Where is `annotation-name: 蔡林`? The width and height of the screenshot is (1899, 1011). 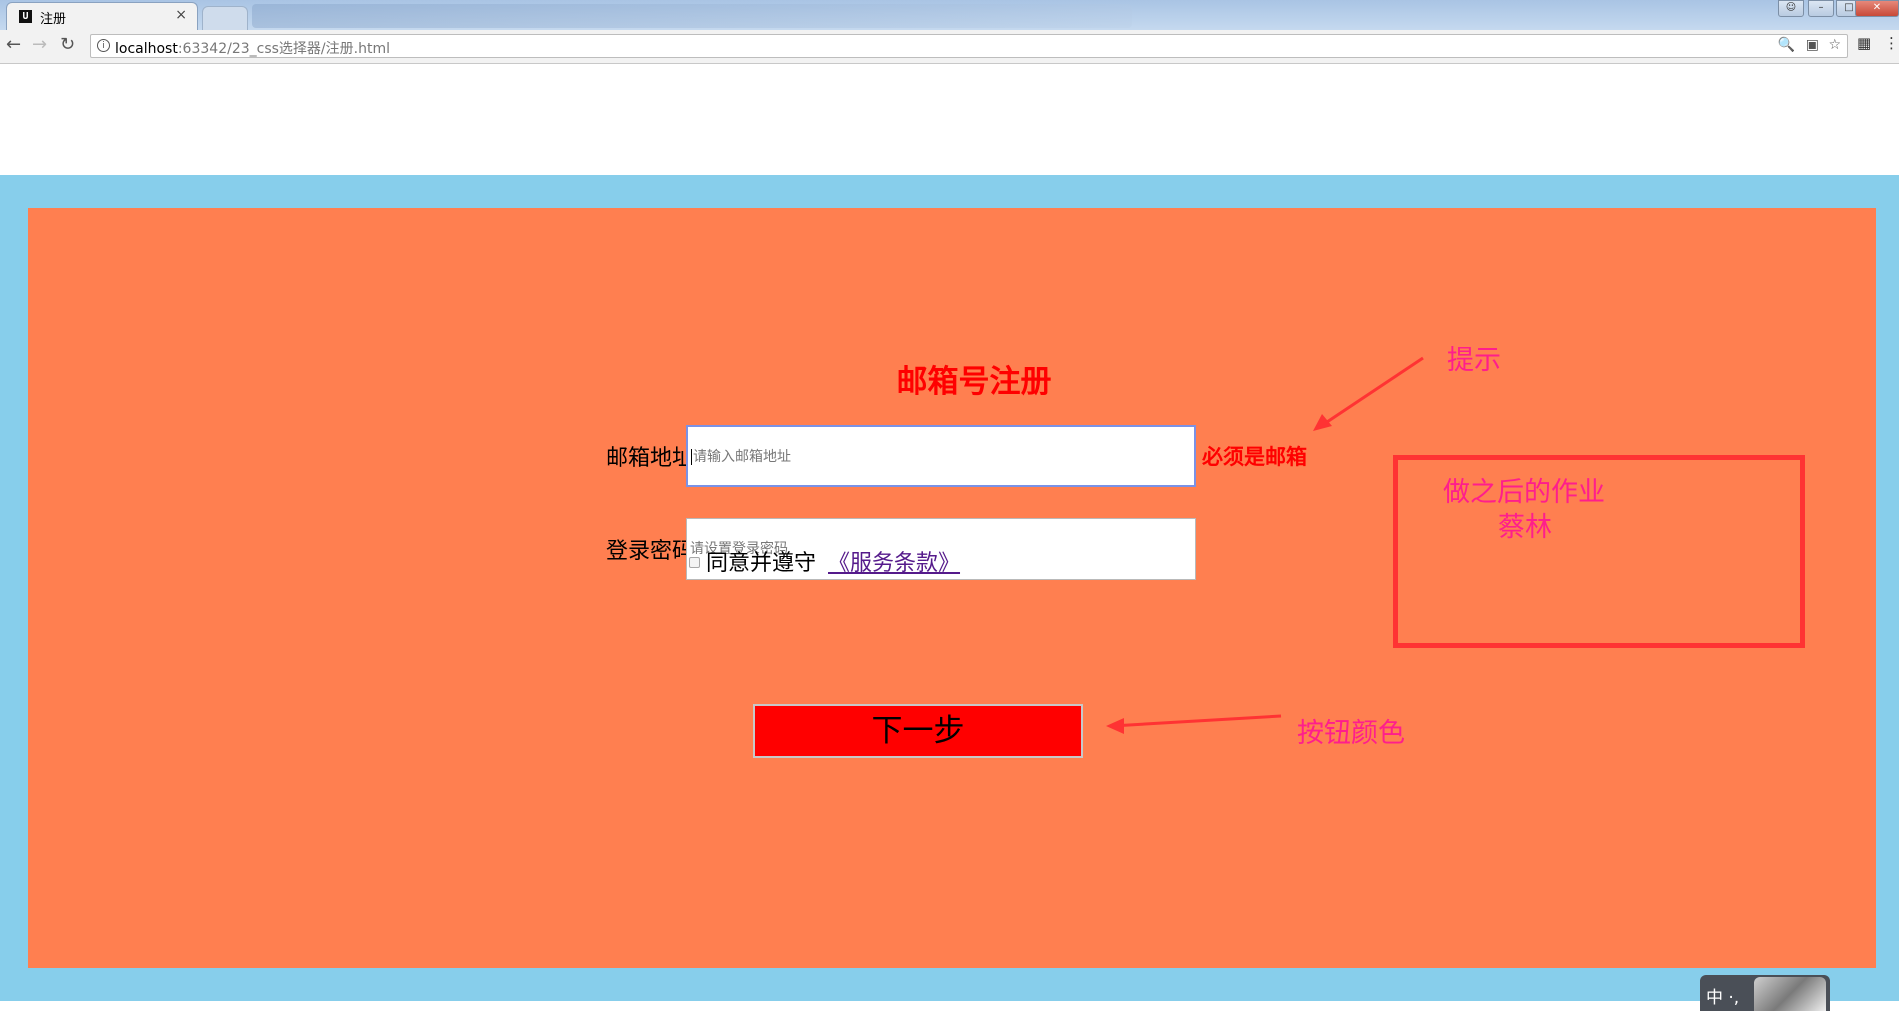
annotation-name: 蔡林 is located at coordinates (1525, 527).